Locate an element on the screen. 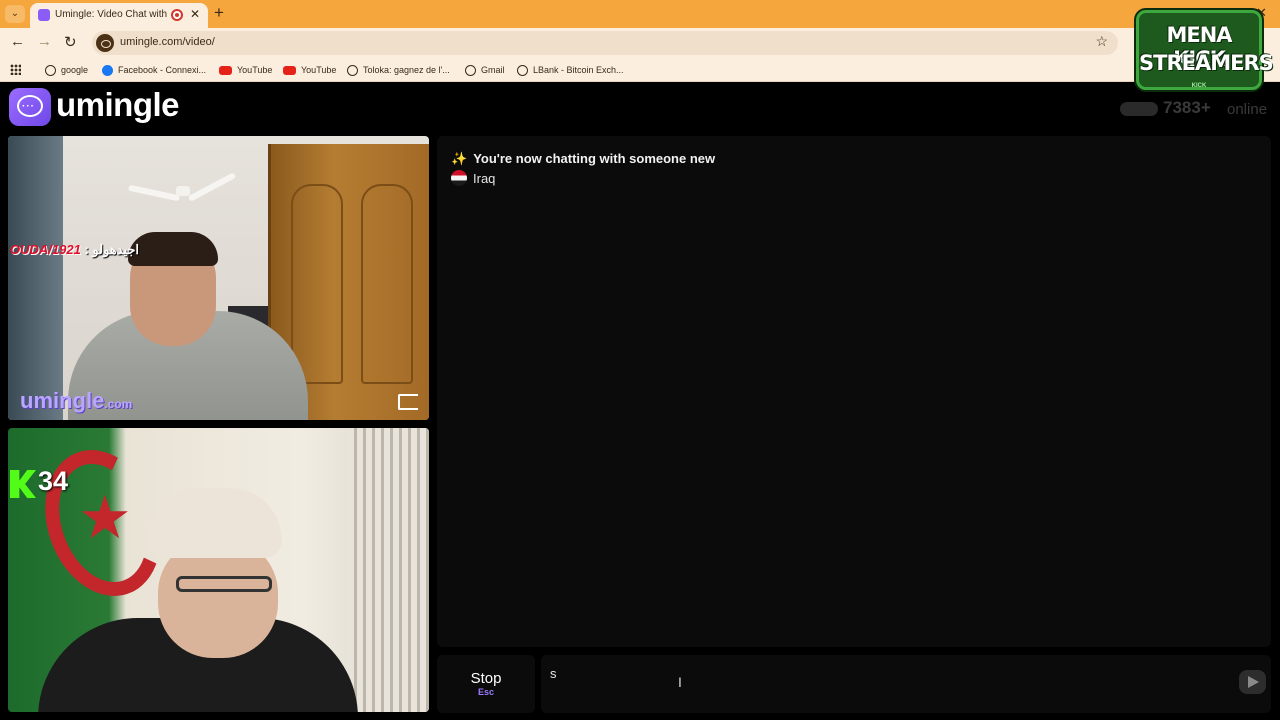 This screenshot has height=720, width=1280. overlay-sub: KICK is located at coordinates (1199, 86).